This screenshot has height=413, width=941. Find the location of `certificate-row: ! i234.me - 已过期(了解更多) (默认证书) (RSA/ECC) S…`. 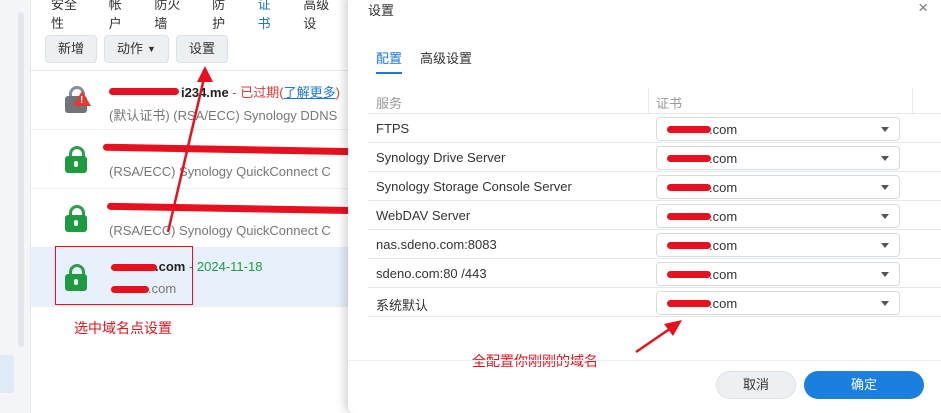

certificate-row: ! i234.me - 已过期(了解更多) (默认证书) (RSA/ECC) S… is located at coordinates (196, 100).